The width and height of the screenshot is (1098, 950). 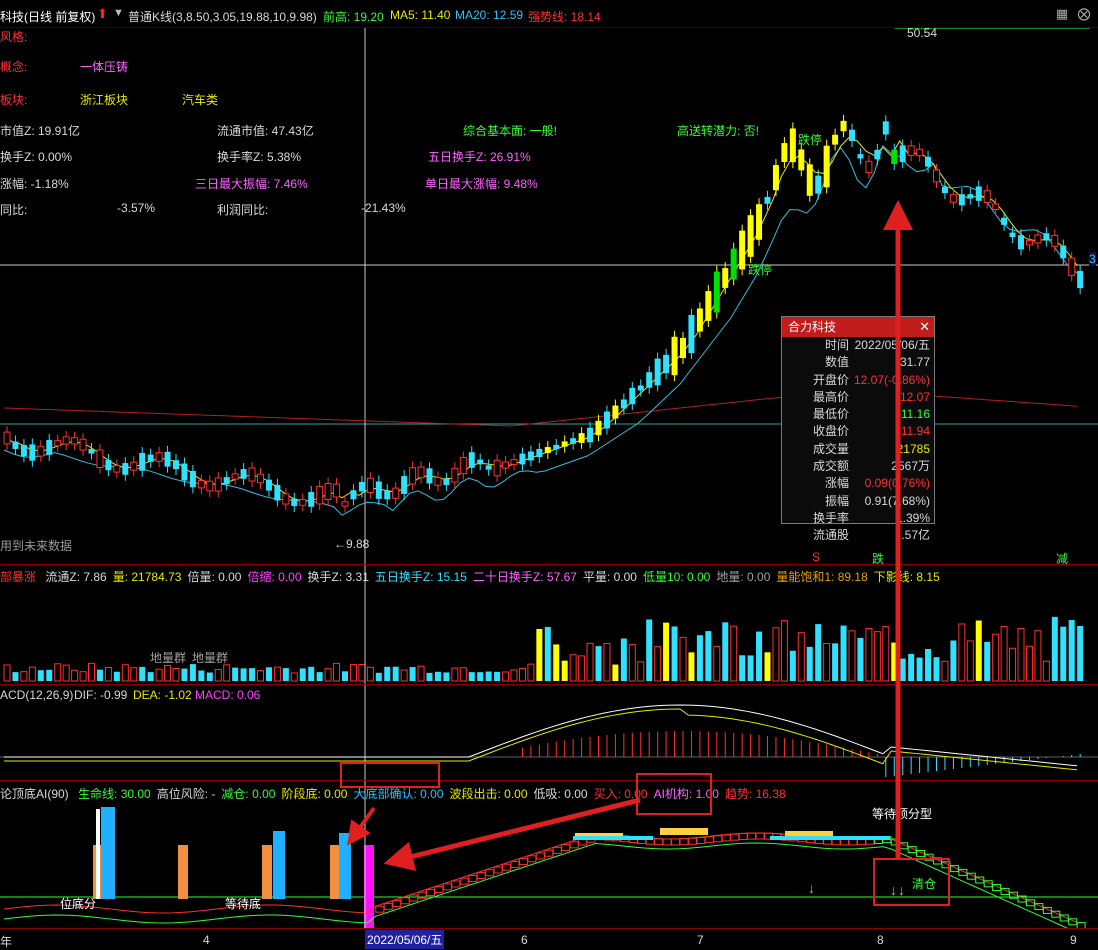 I want to click on grid-icon: ▦, so click(x=1062, y=14).